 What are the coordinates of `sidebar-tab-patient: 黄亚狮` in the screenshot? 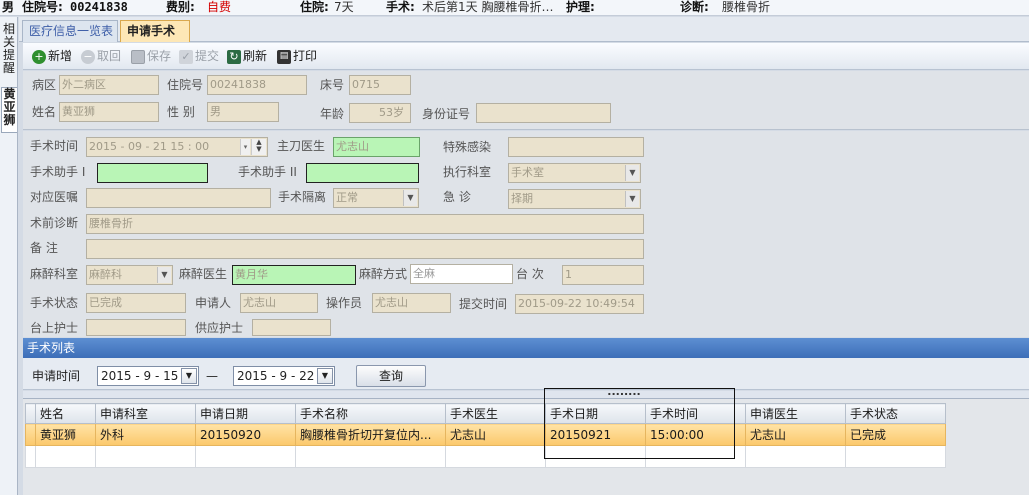 It's located at (9, 110).